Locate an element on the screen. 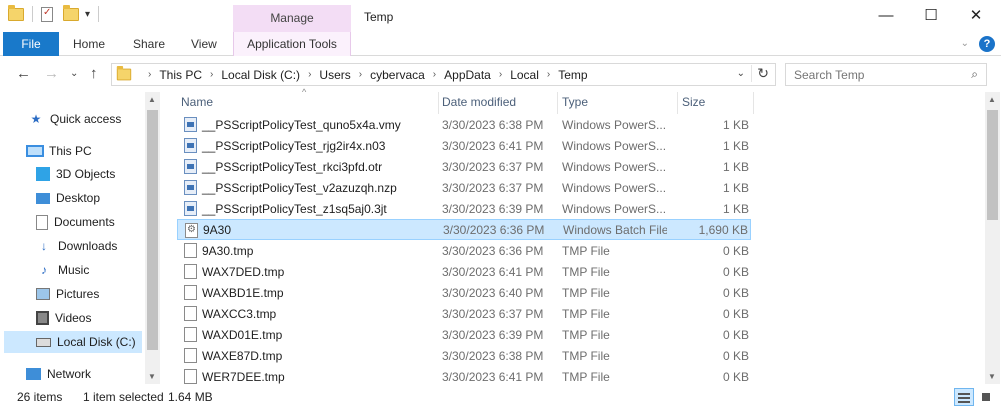 The image size is (1001, 409). nav-item-3d-objects: 3D Objects is located at coordinates (75, 174).